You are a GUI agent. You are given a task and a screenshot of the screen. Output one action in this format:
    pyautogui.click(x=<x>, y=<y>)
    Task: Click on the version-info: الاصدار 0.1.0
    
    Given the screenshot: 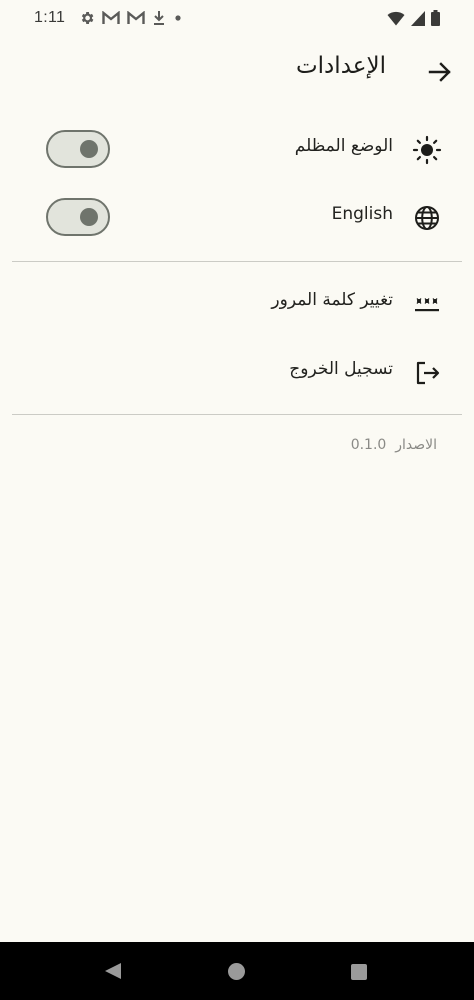 What is the action you would take?
    pyautogui.click(x=394, y=445)
    